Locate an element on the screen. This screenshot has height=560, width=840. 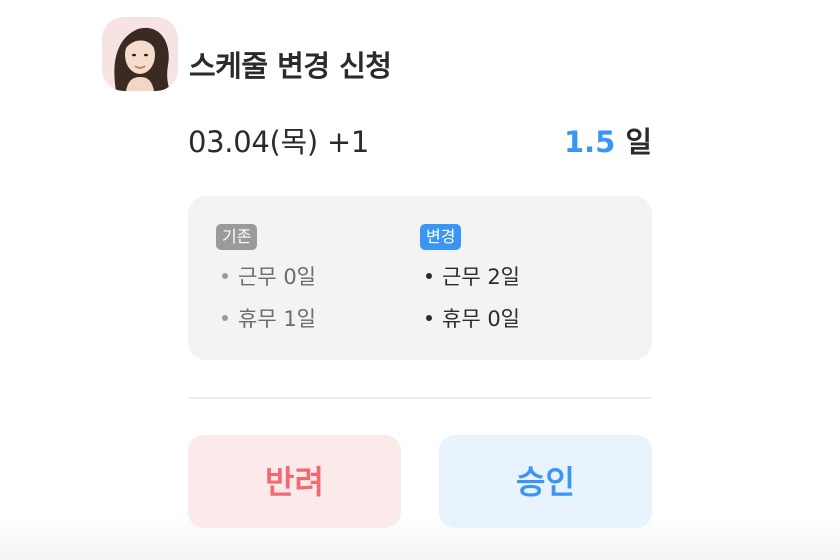
before-column: 기존 근무 0일 휴무 1일 is located at coordinates (266, 279).